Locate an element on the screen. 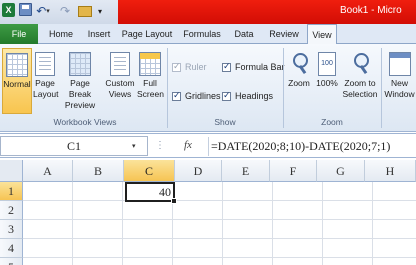 This screenshot has height=265, width=416. zoom-to-selection-button: Zoom to Selection is located at coordinates (360, 76).